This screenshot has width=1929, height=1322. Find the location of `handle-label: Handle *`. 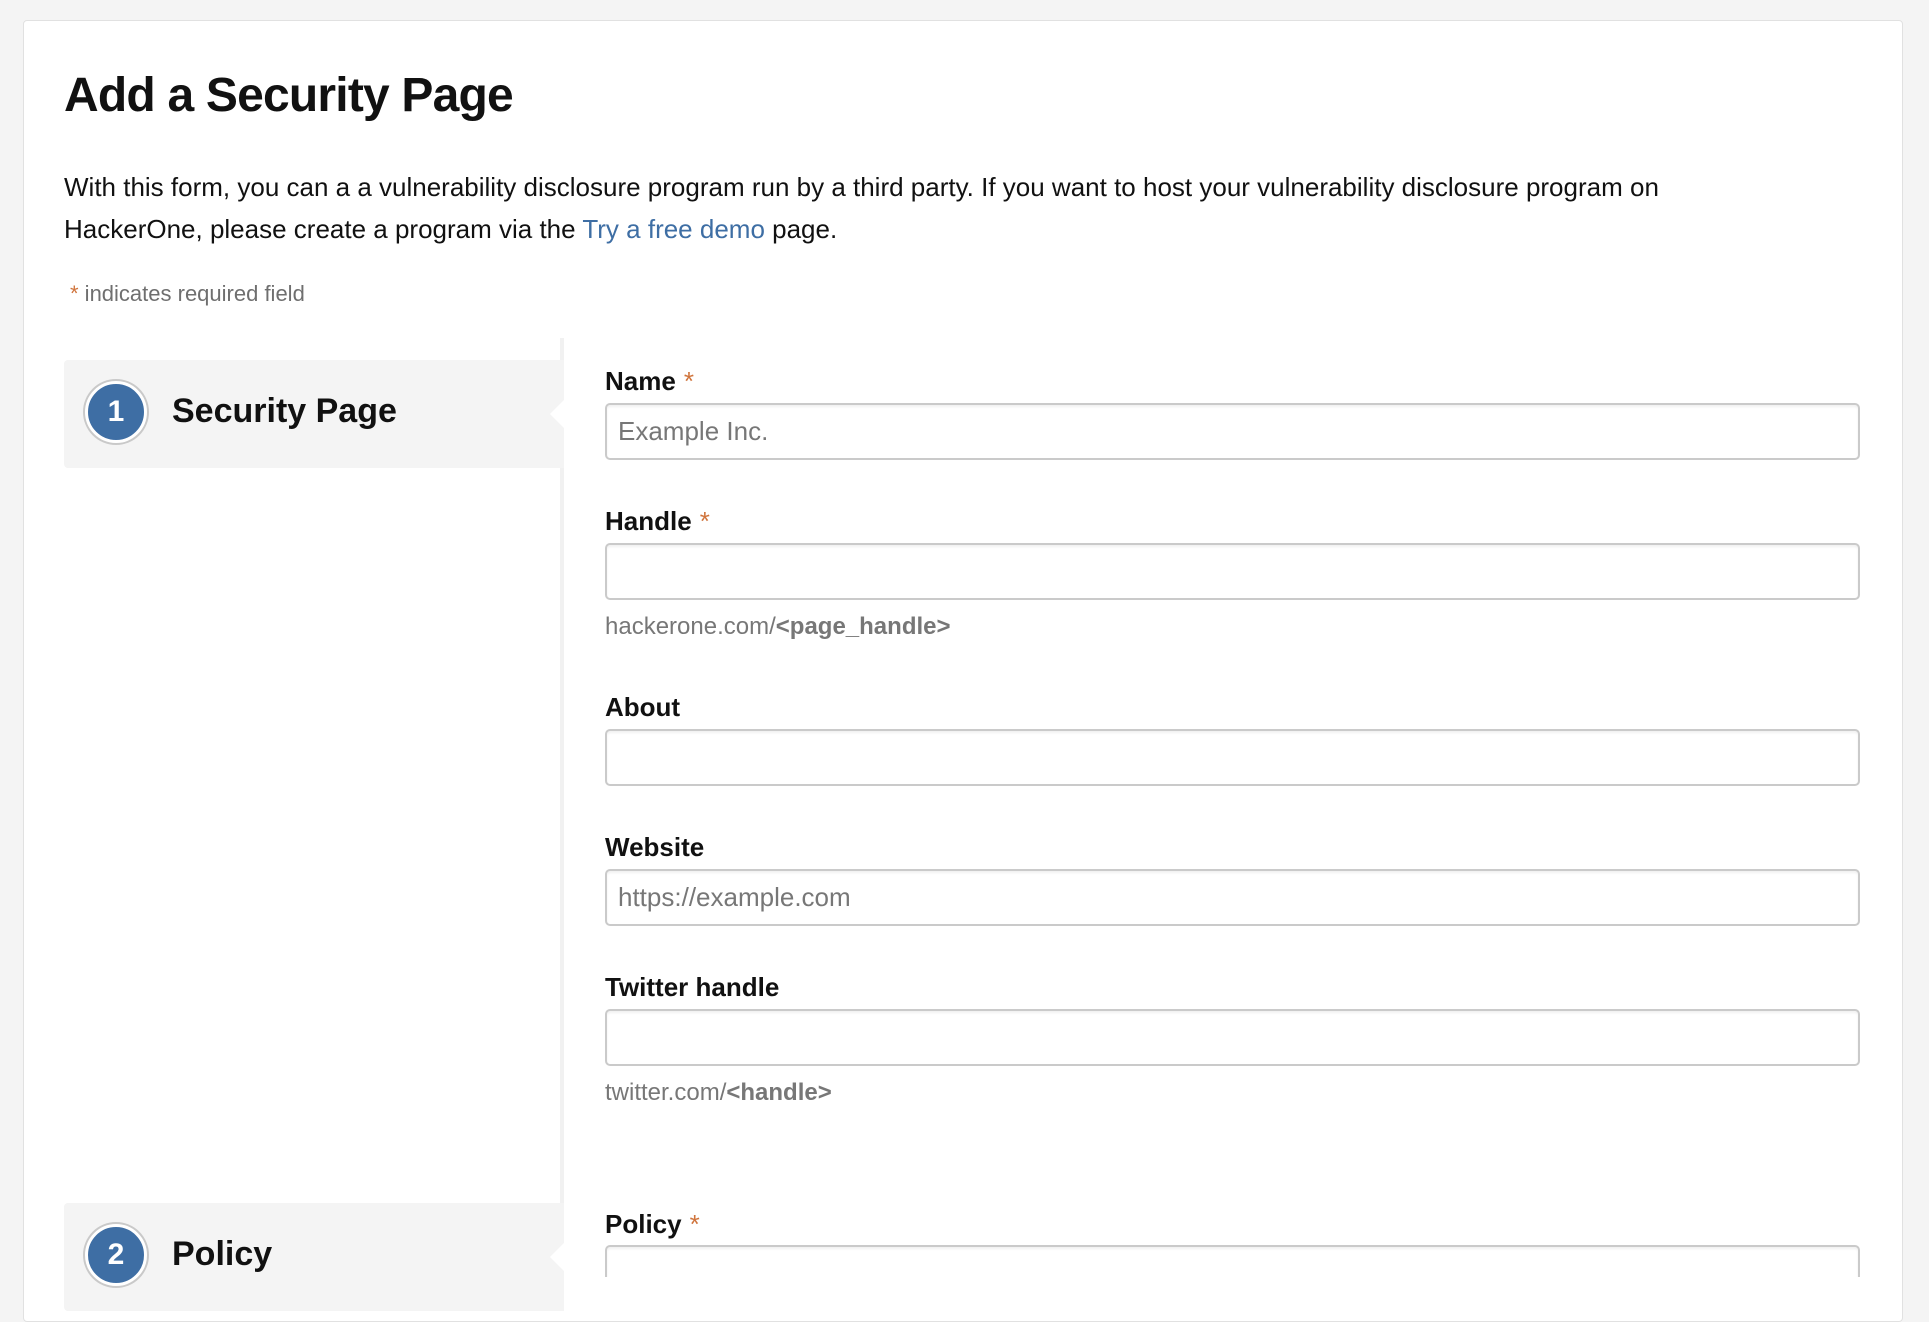

handle-label: Handle * is located at coordinates (657, 521).